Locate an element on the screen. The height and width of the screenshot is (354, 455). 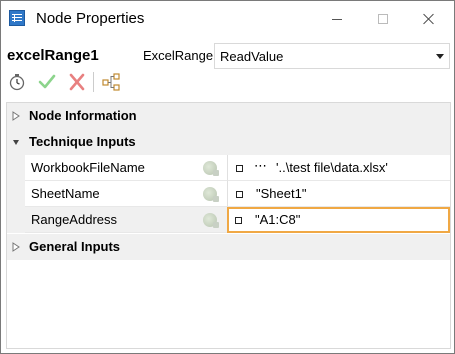
ellipsis-button: ⋯ is located at coordinates (260, 166).